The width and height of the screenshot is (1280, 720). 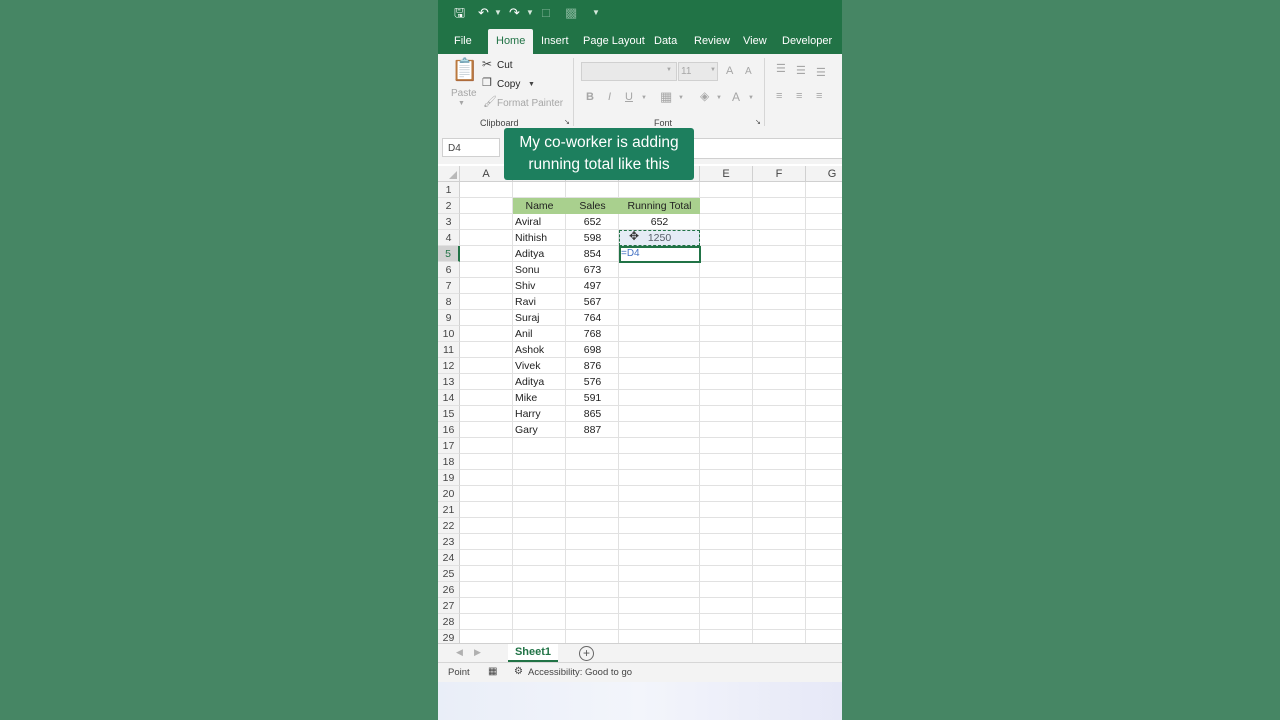 I want to click on row-header-28: 28, so click(x=449, y=622).